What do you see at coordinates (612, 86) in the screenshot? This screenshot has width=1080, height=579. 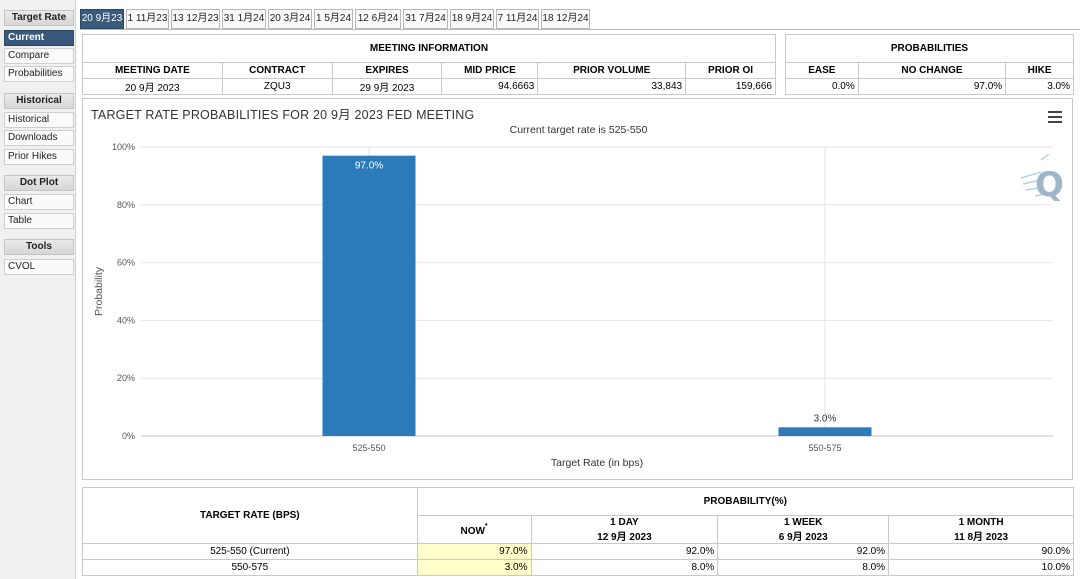 I see `prior-volume-value: 33,843` at bounding box center [612, 86].